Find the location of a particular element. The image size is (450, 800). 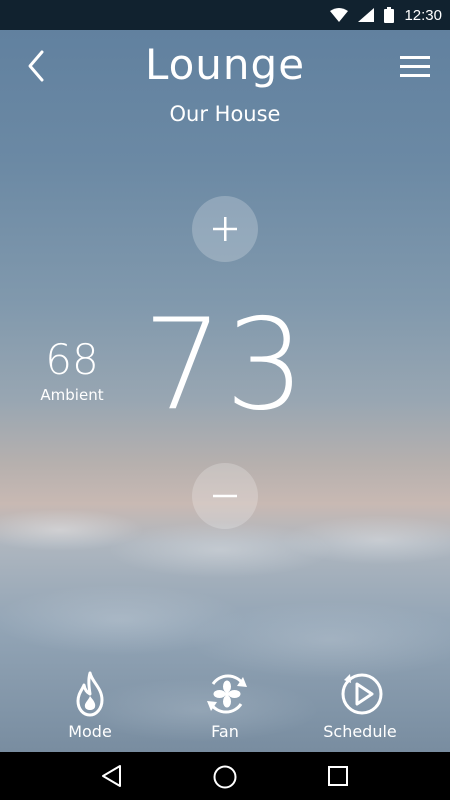

menu-button is located at coordinates (415, 67).